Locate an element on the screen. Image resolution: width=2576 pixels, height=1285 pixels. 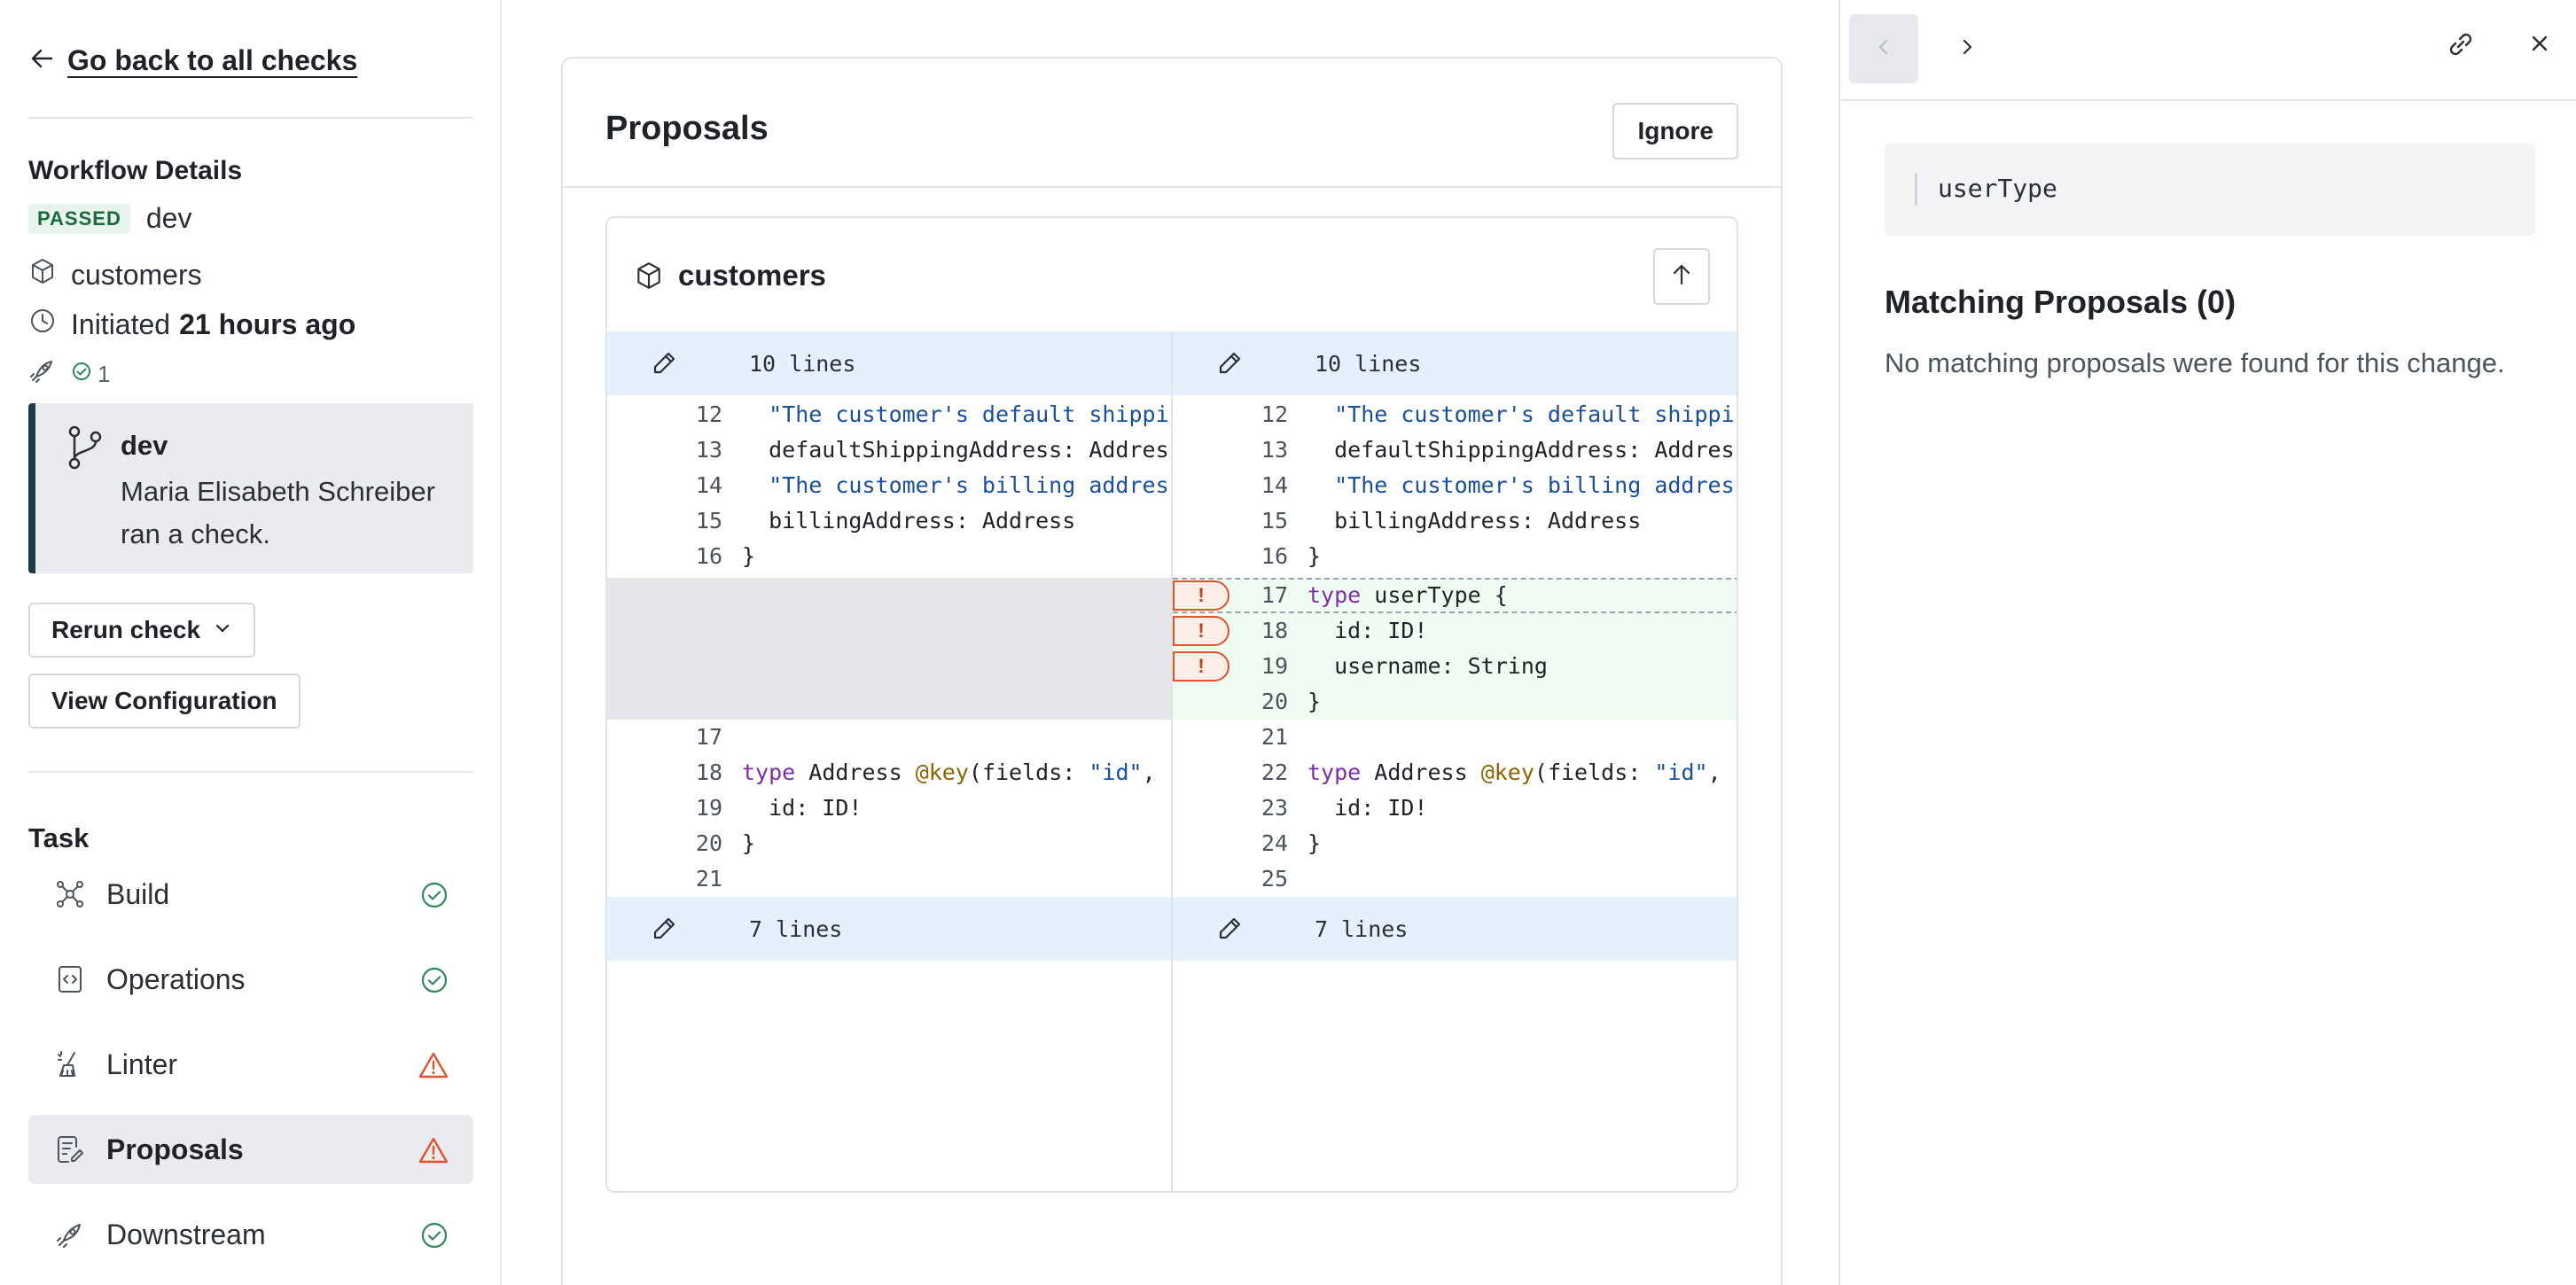
next-change-button is located at coordinates (1967, 48).